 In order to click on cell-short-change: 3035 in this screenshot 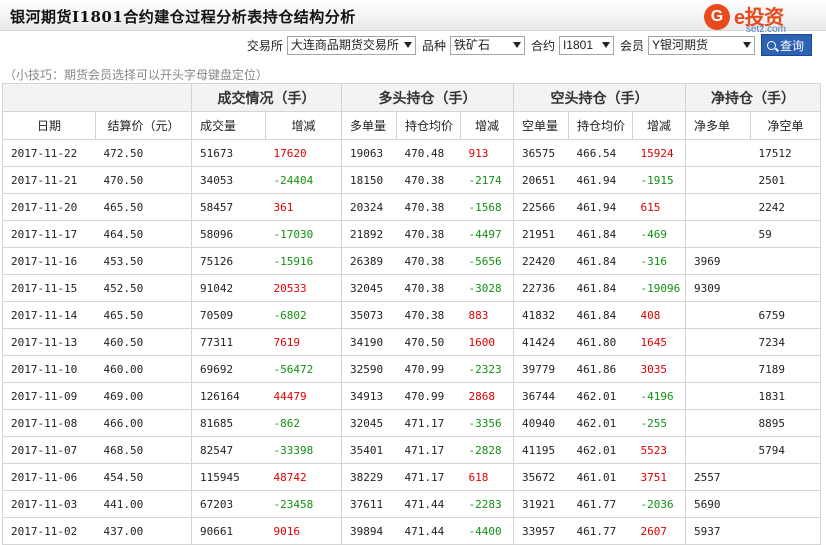, I will do `click(659, 369)`.